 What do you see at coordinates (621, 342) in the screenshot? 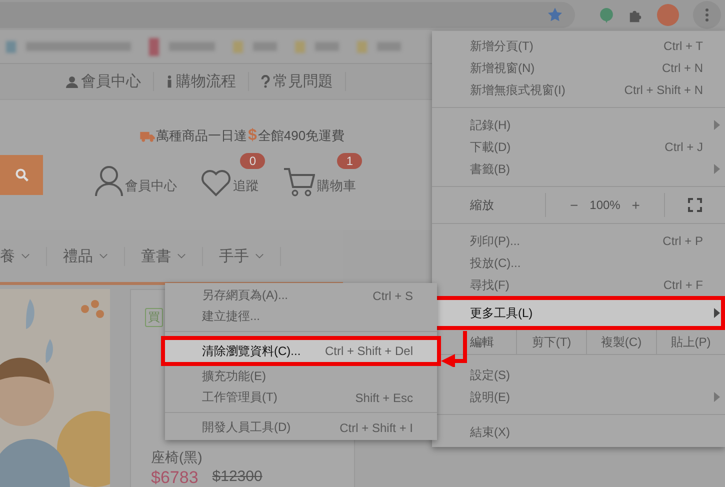
I see `edit-action-button: 複製(C)` at bounding box center [621, 342].